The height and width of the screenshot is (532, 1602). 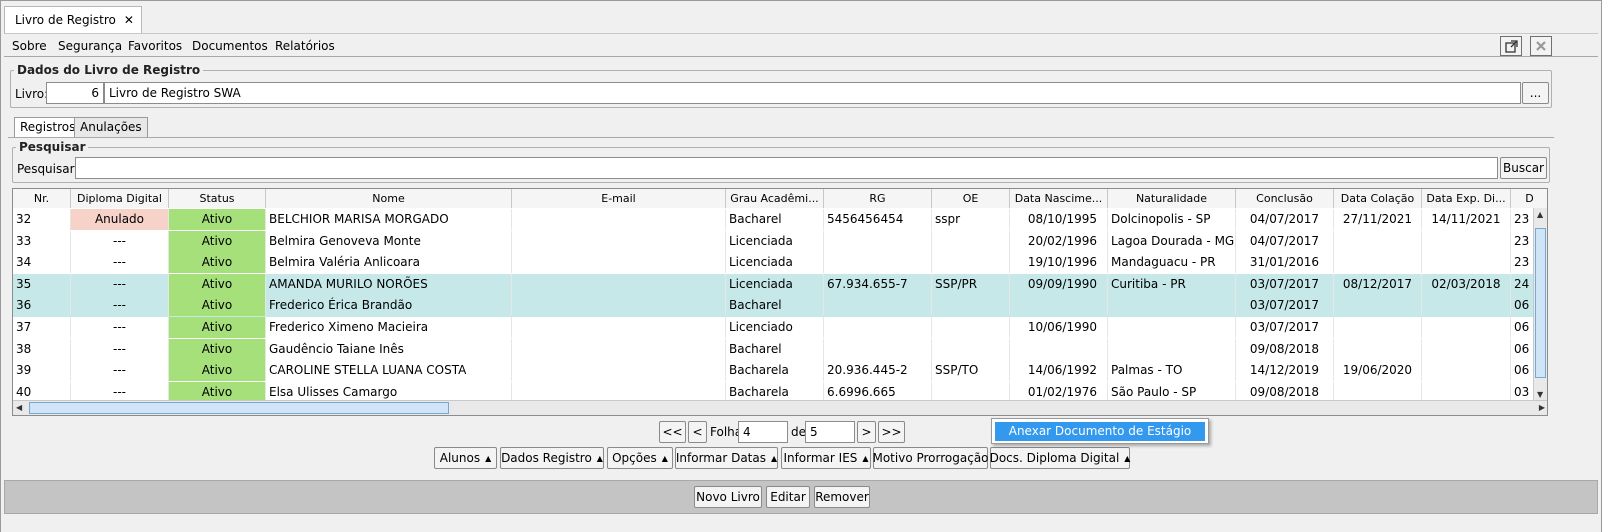 What do you see at coordinates (1059, 327) in the screenshot?
I see `cell-nasc: 10/06/1990` at bounding box center [1059, 327].